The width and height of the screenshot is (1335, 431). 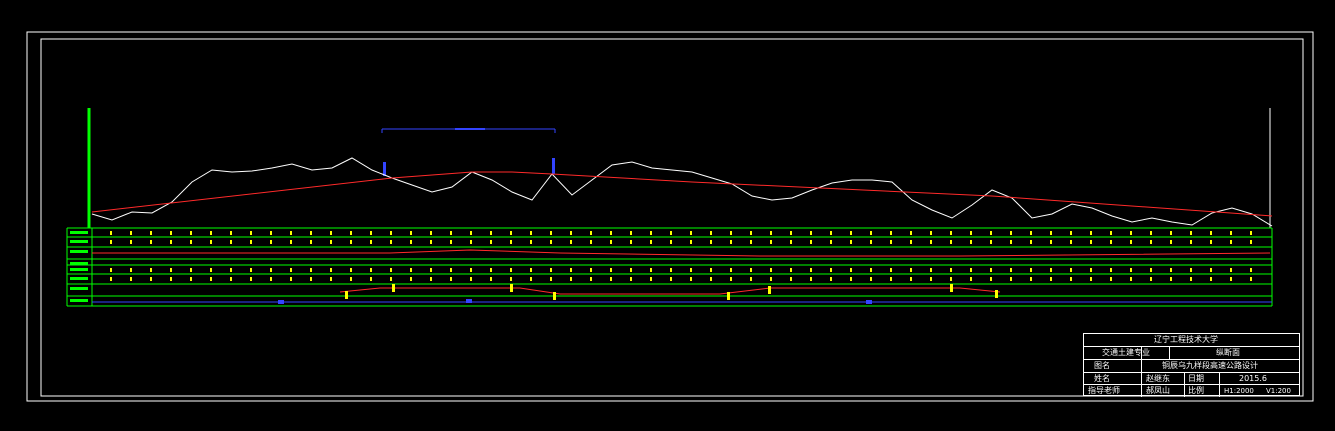 I want to click on scale-label: 比例, so click(x=1196, y=390).